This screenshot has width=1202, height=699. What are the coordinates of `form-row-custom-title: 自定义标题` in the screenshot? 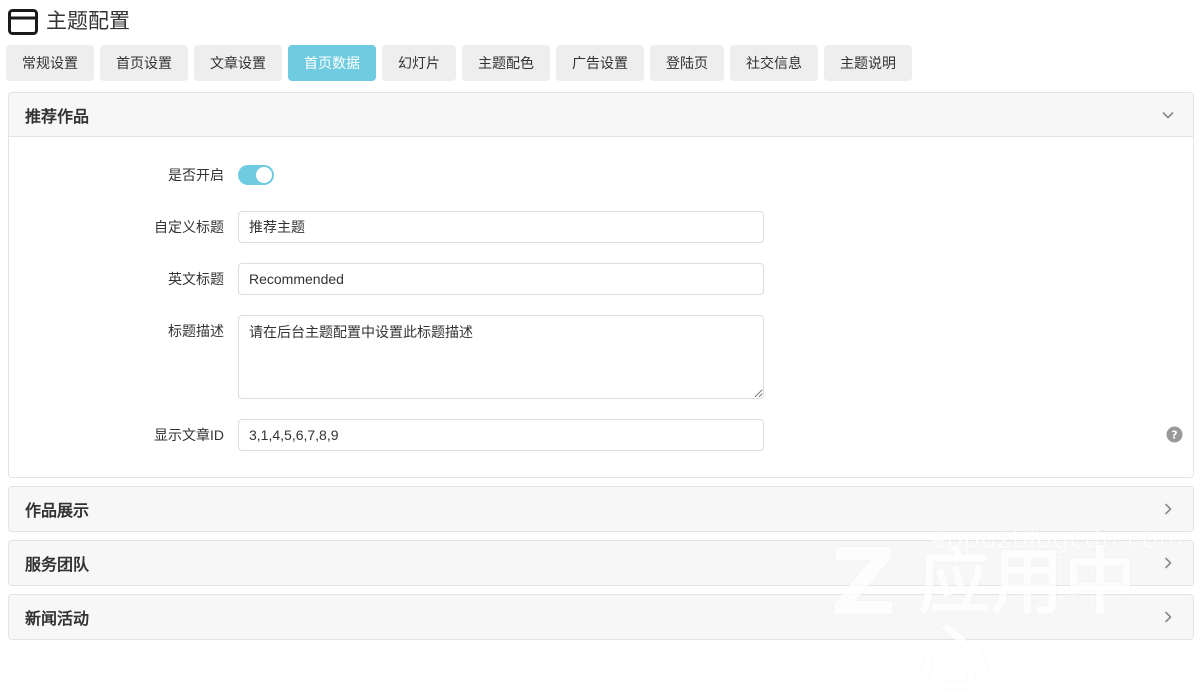 It's located at (601, 227).